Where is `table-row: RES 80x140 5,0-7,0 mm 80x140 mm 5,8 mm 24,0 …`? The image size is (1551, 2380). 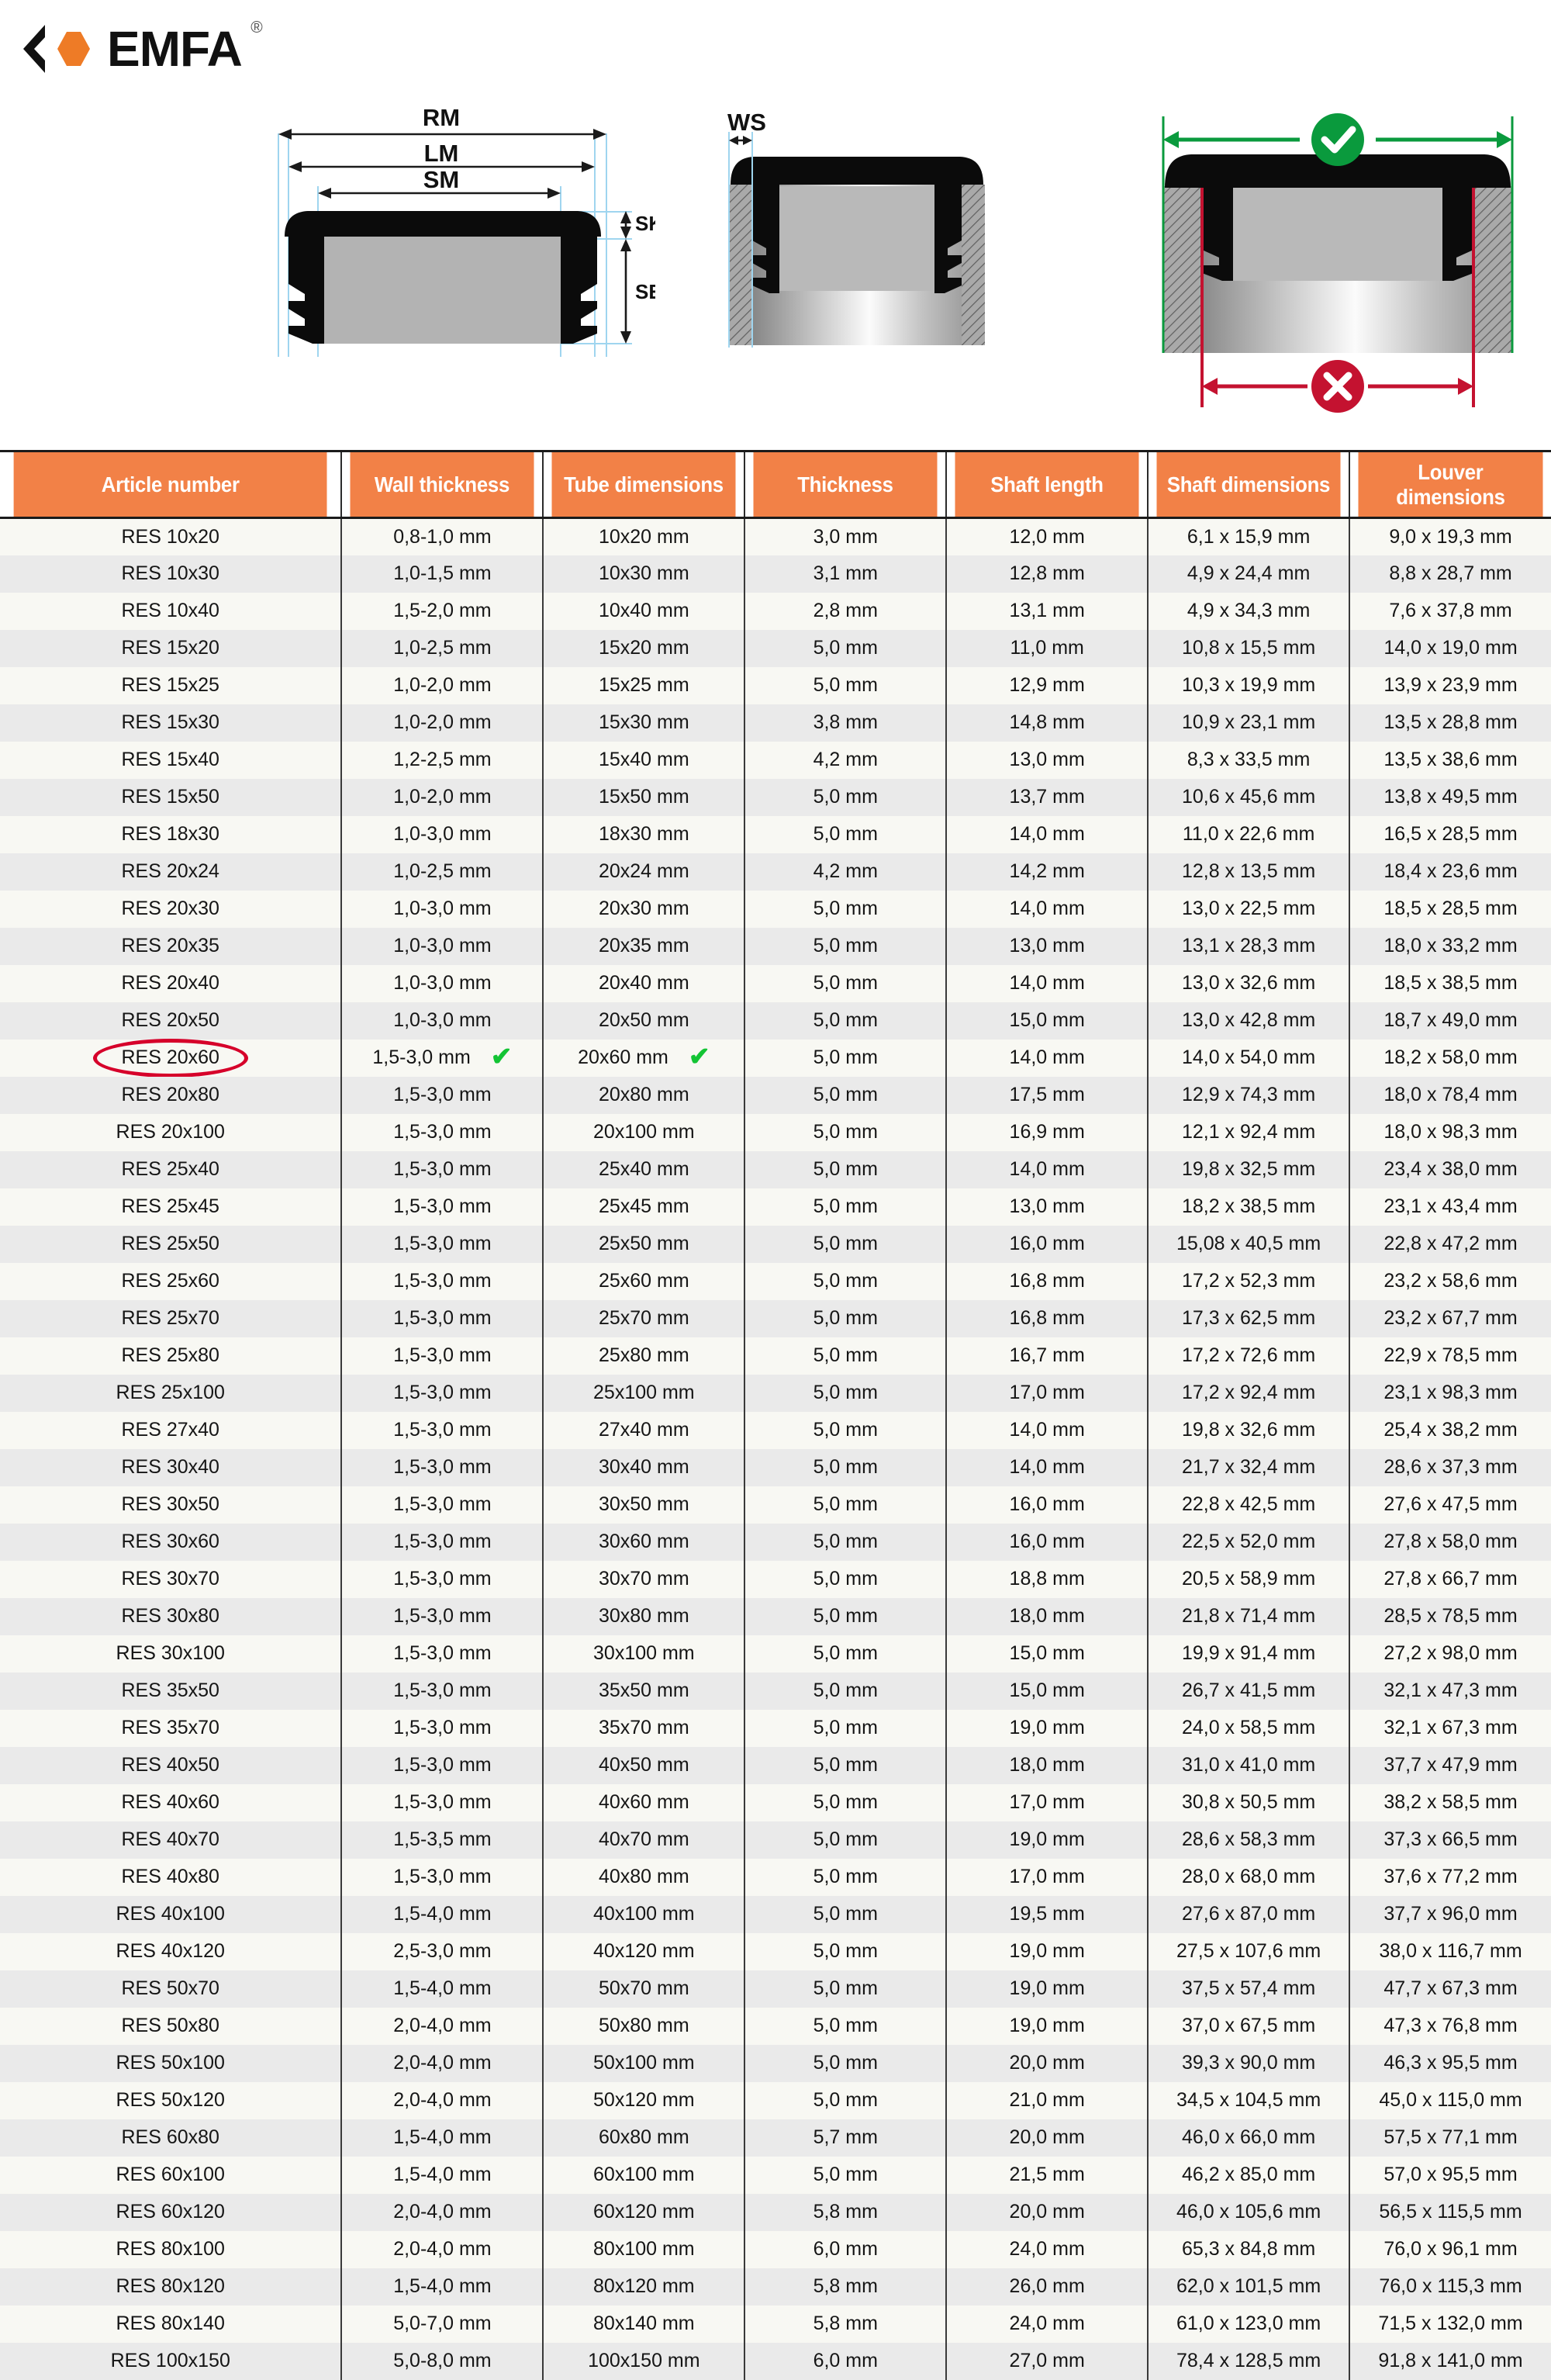
table-row: RES 80x140 5,0-7,0 mm 80x140 mm 5,8 mm 24,0 … is located at coordinates (775, 2324).